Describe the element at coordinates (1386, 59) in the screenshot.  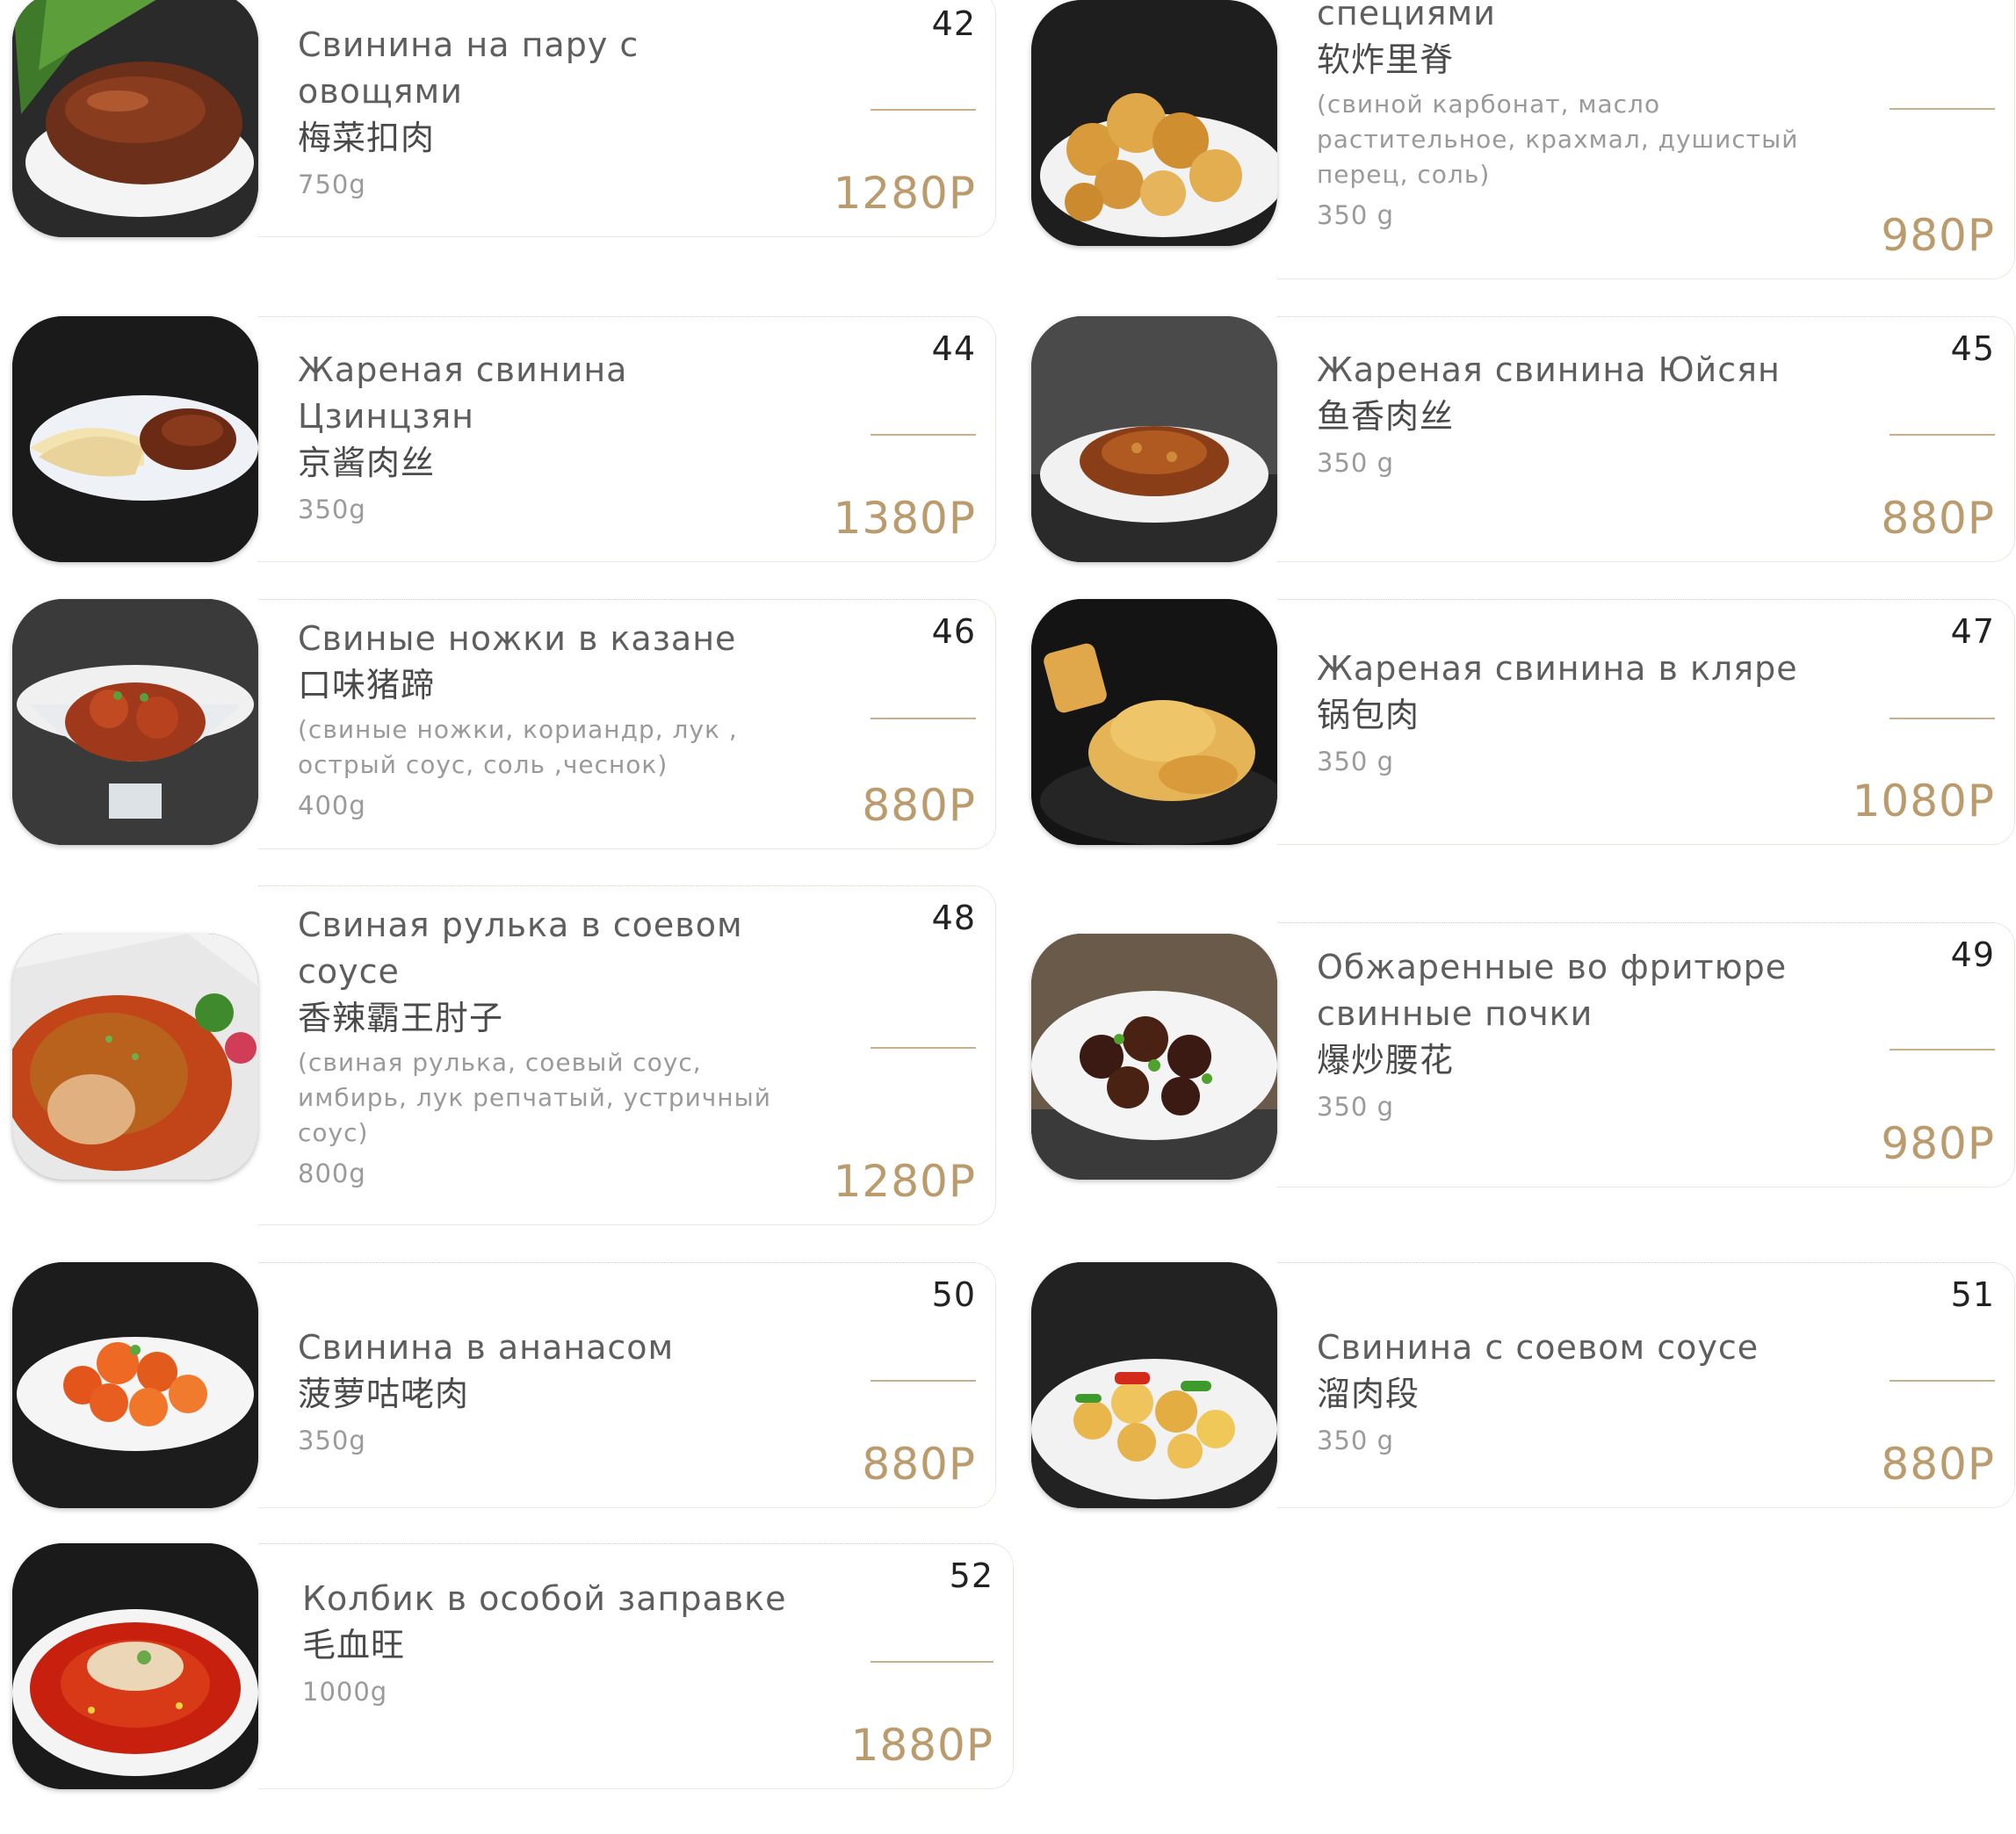
I see `dish-name-cn: 软炸里脊` at that location.